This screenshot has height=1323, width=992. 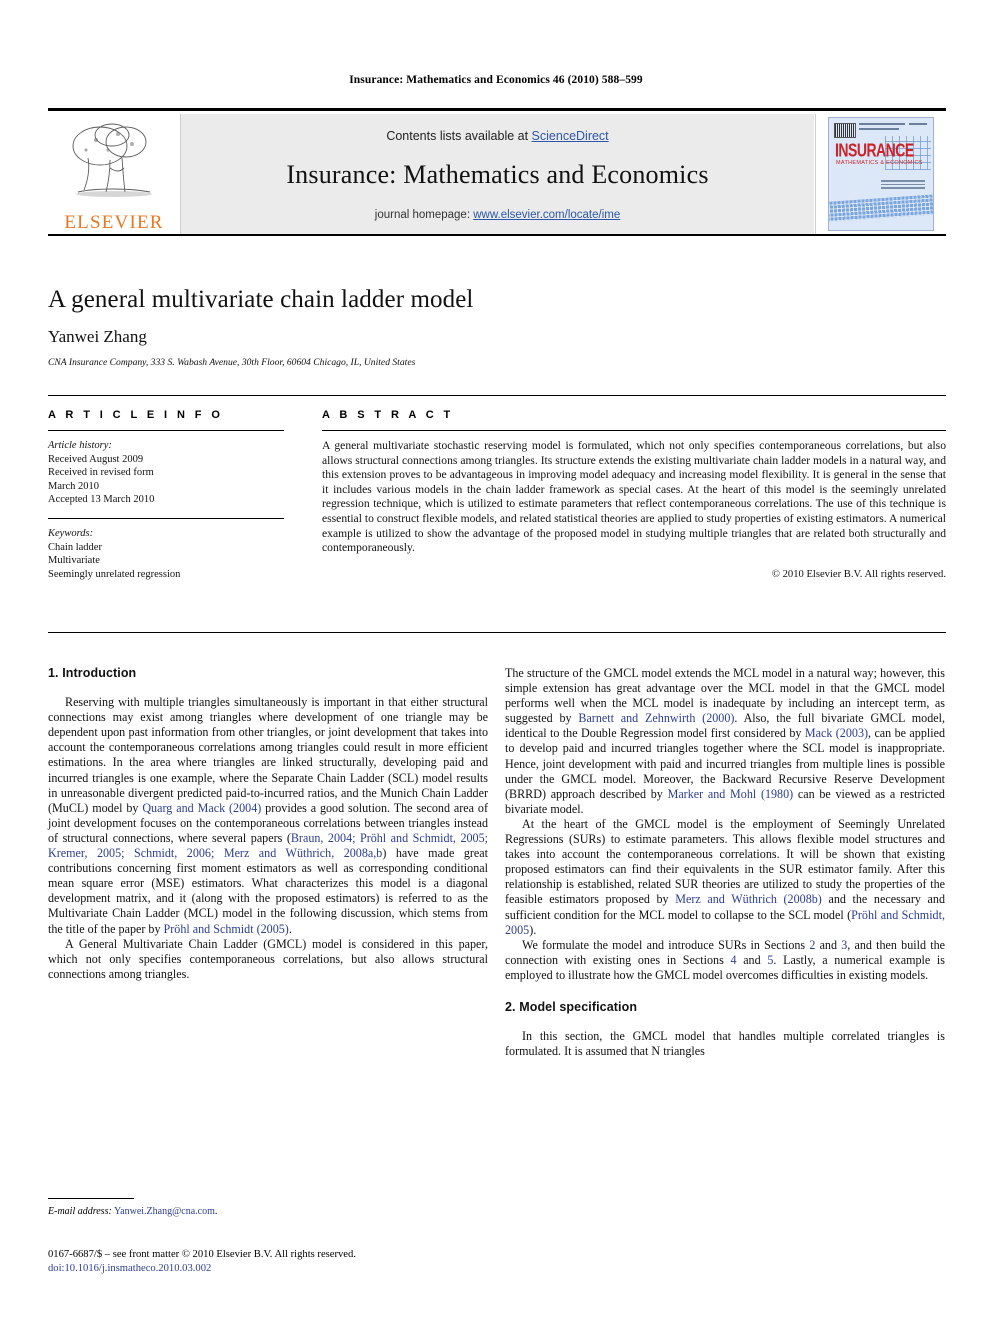 What do you see at coordinates (459, 136) in the screenshot?
I see `contents-prefix: Contents lists available at` at bounding box center [459, 136].